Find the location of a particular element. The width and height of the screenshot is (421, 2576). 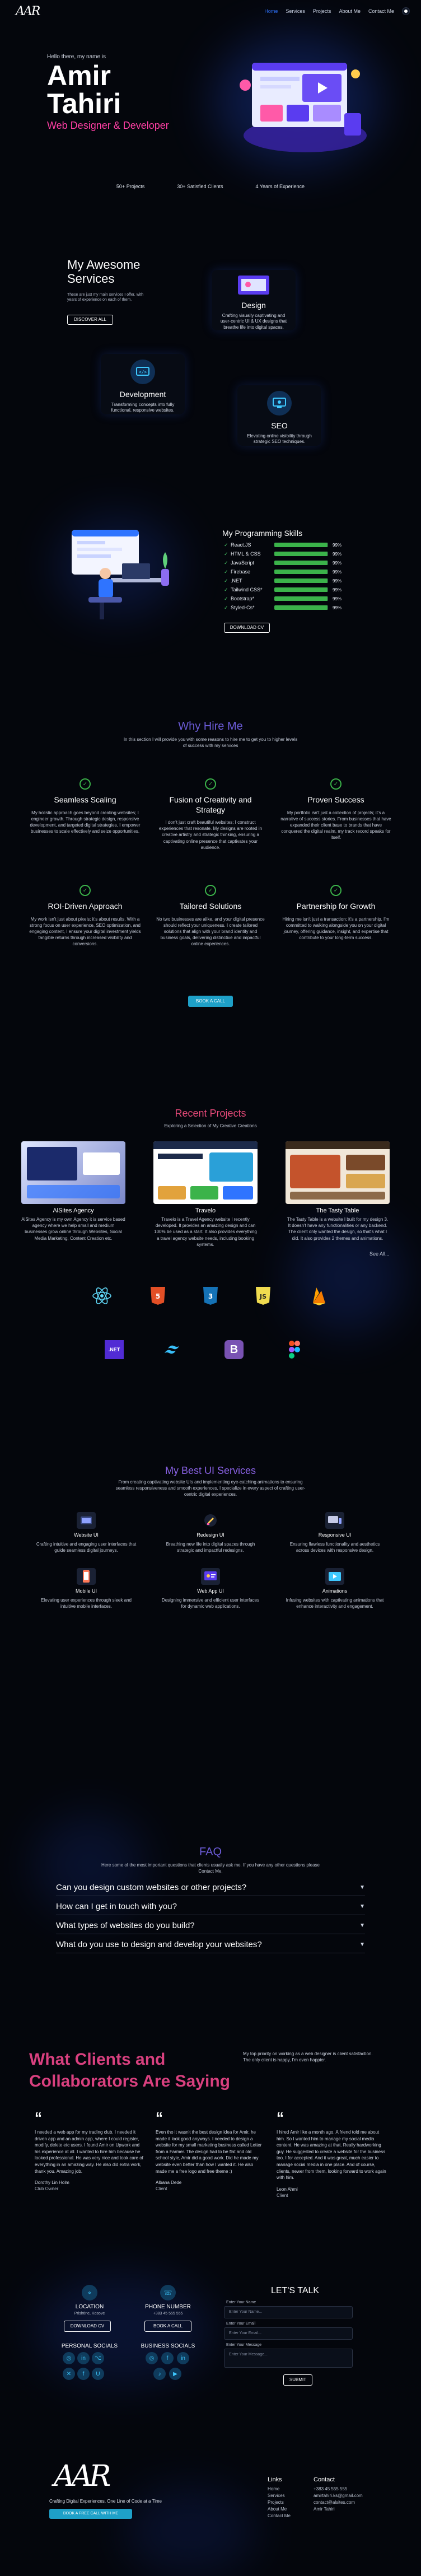

hero-last-name: Tahiri is located at coordinates (84, 104).